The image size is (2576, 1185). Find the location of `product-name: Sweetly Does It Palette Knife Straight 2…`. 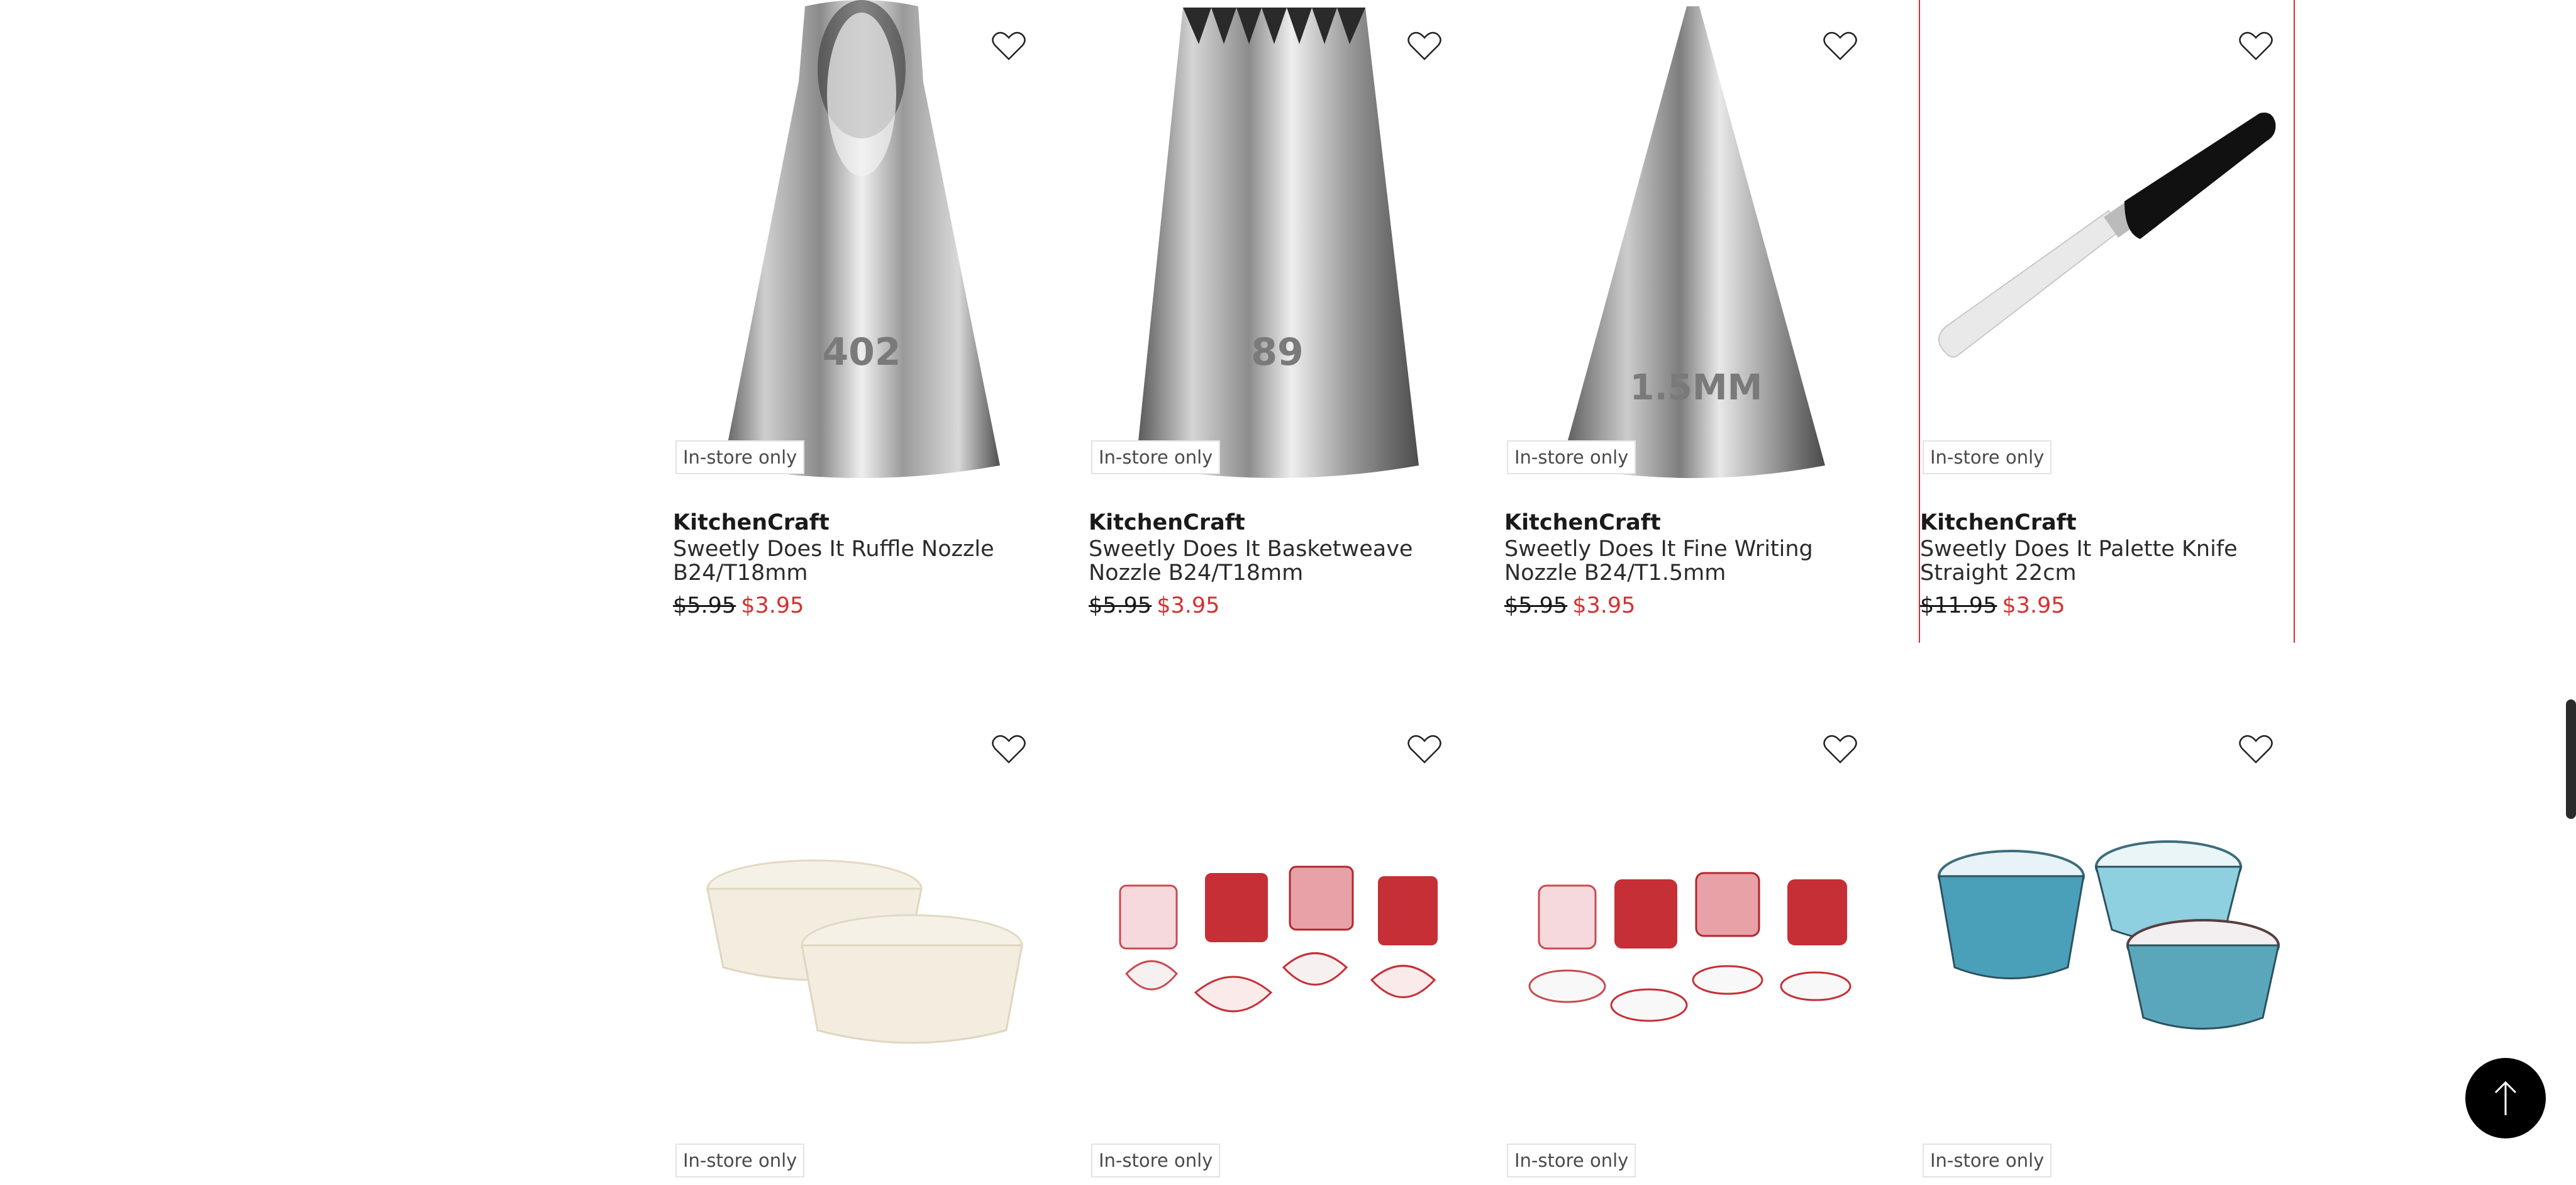

product-name: Sweetly Does It Palette Knife Straight 2… is located at coordinates (2107, 561).